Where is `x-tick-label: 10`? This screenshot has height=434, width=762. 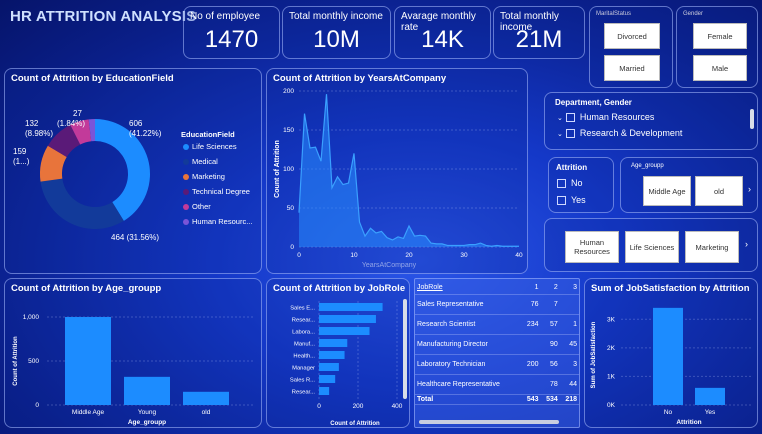
x-tick-label: 10 is located at coordinates (354, 255).